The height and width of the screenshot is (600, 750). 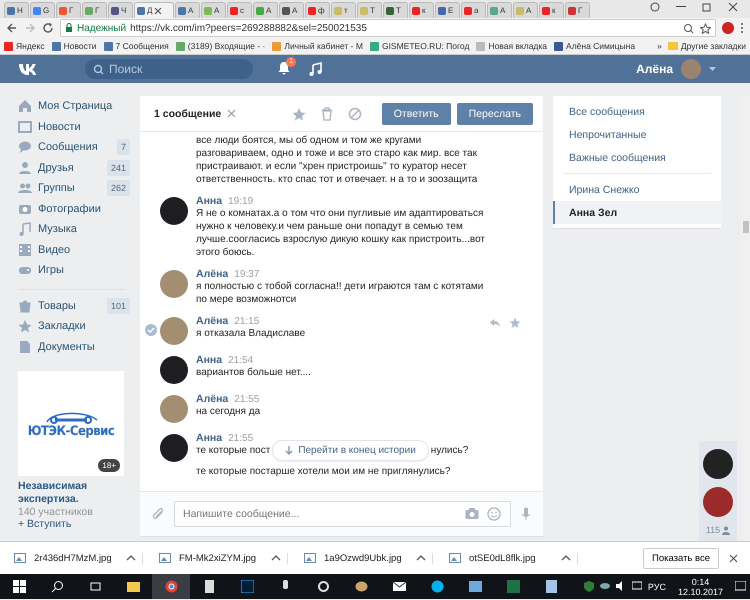 What do you see at coordinates (420, 46) in the screenshot?
I see `bookmark: GISMETEO.RU: Погод` at bounding box center [420, 46].